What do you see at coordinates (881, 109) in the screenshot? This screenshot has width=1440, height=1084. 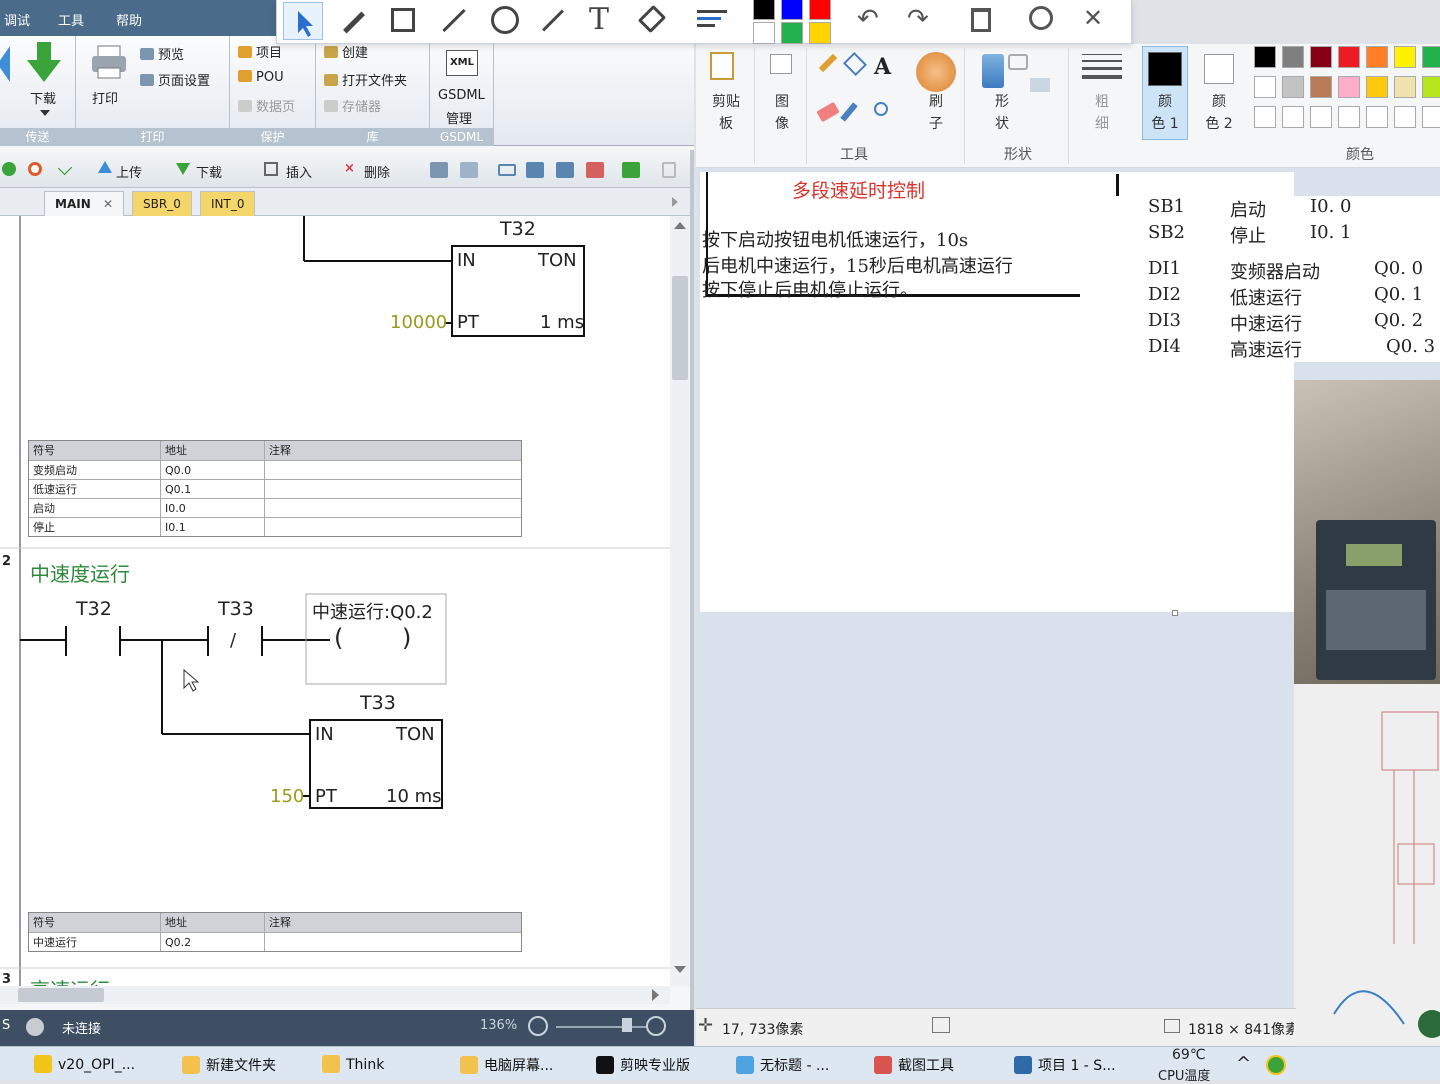 I see `magnifier-icon` at bounding box center [881, 109].